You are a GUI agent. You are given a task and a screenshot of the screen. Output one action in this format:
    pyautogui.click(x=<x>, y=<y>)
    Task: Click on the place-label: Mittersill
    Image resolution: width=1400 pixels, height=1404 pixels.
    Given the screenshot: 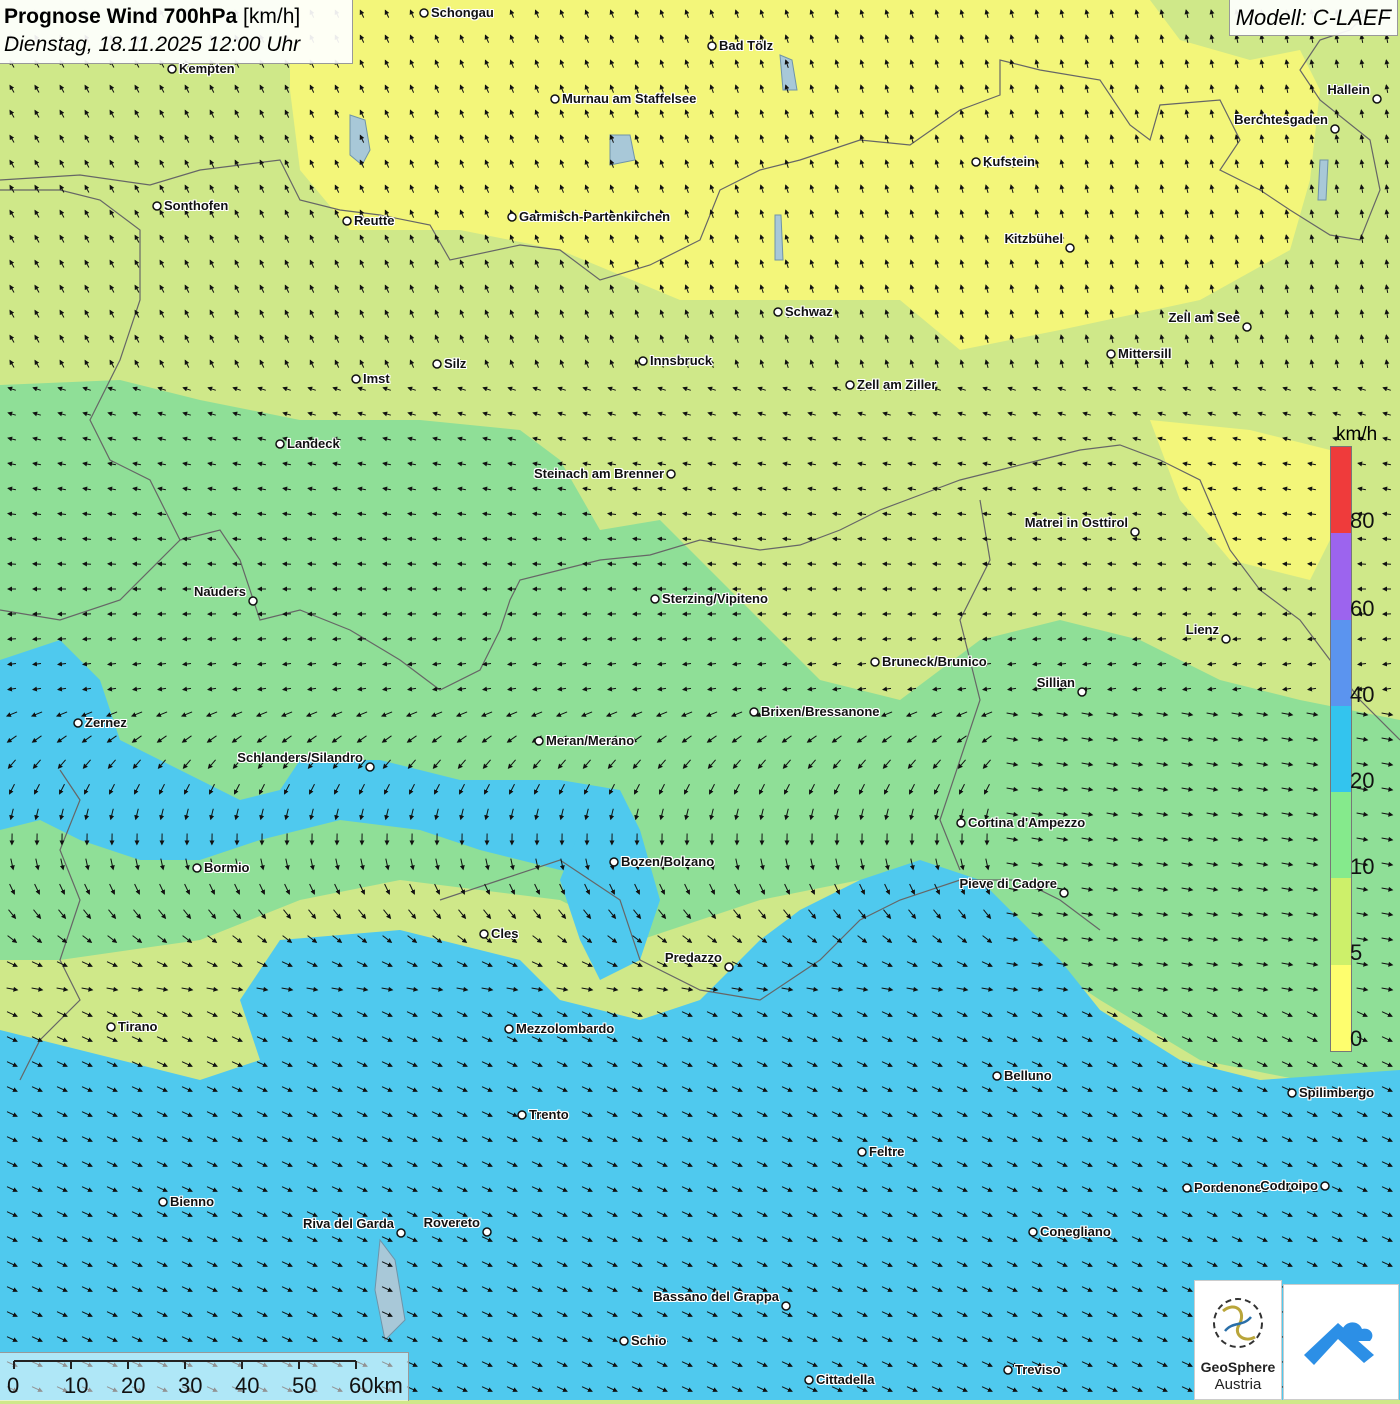 What is the action you would take?
    pyautogui.click(x=1144, y=353)
    